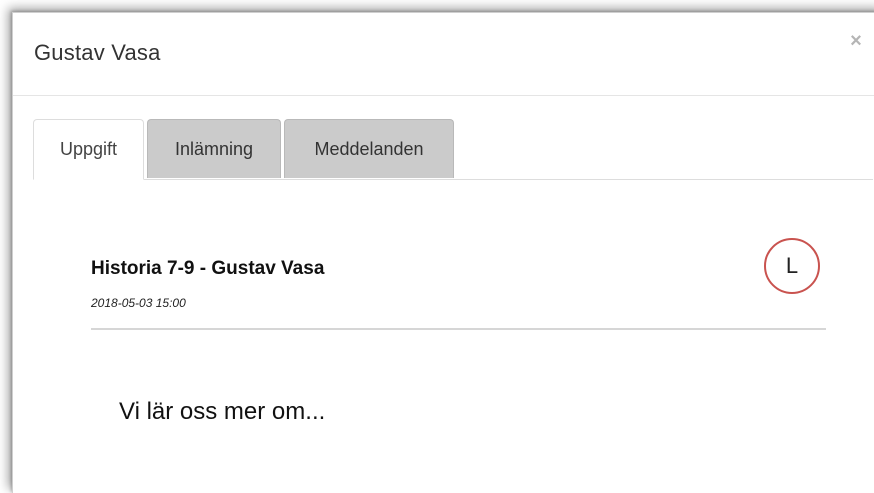 The width and height of the screenshot is (874, 493). What do you see at coordinates (97, 52) in the screenshot?
I see `modal-title: Gustav Vasa` at bounding box center [97, 52].